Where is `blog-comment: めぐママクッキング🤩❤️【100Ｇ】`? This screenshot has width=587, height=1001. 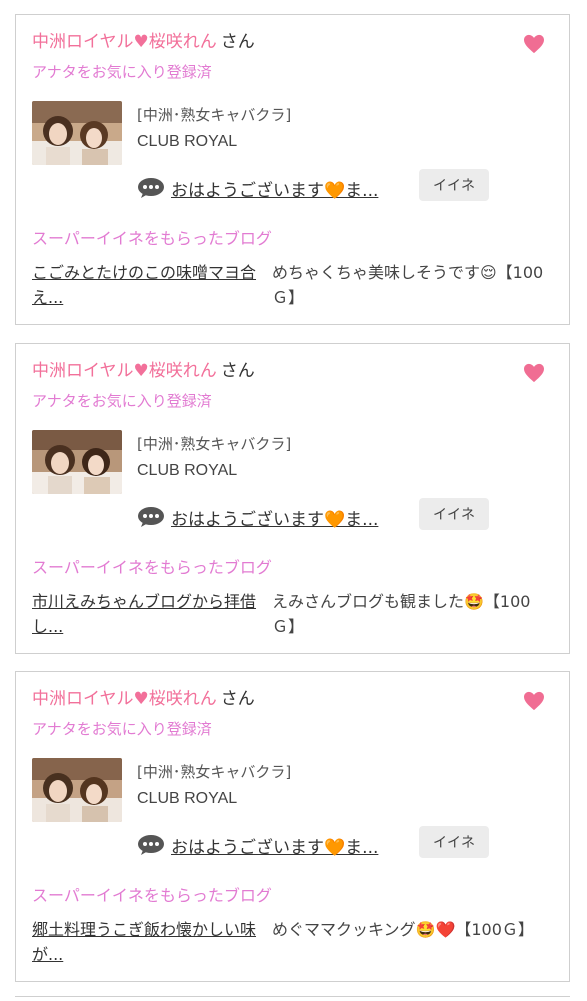 blog-comment: めぐママクッキング🤩❤️【100Ｇ】 is located at coordinates (403, 929).